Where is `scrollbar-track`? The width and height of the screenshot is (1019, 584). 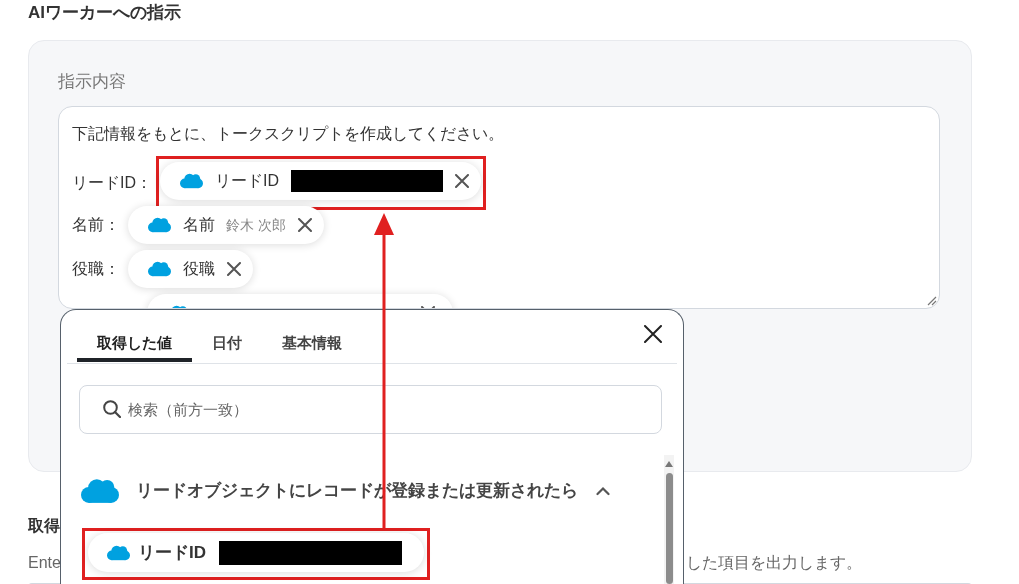 scrollbar-track is located at coordinates (669, 519).